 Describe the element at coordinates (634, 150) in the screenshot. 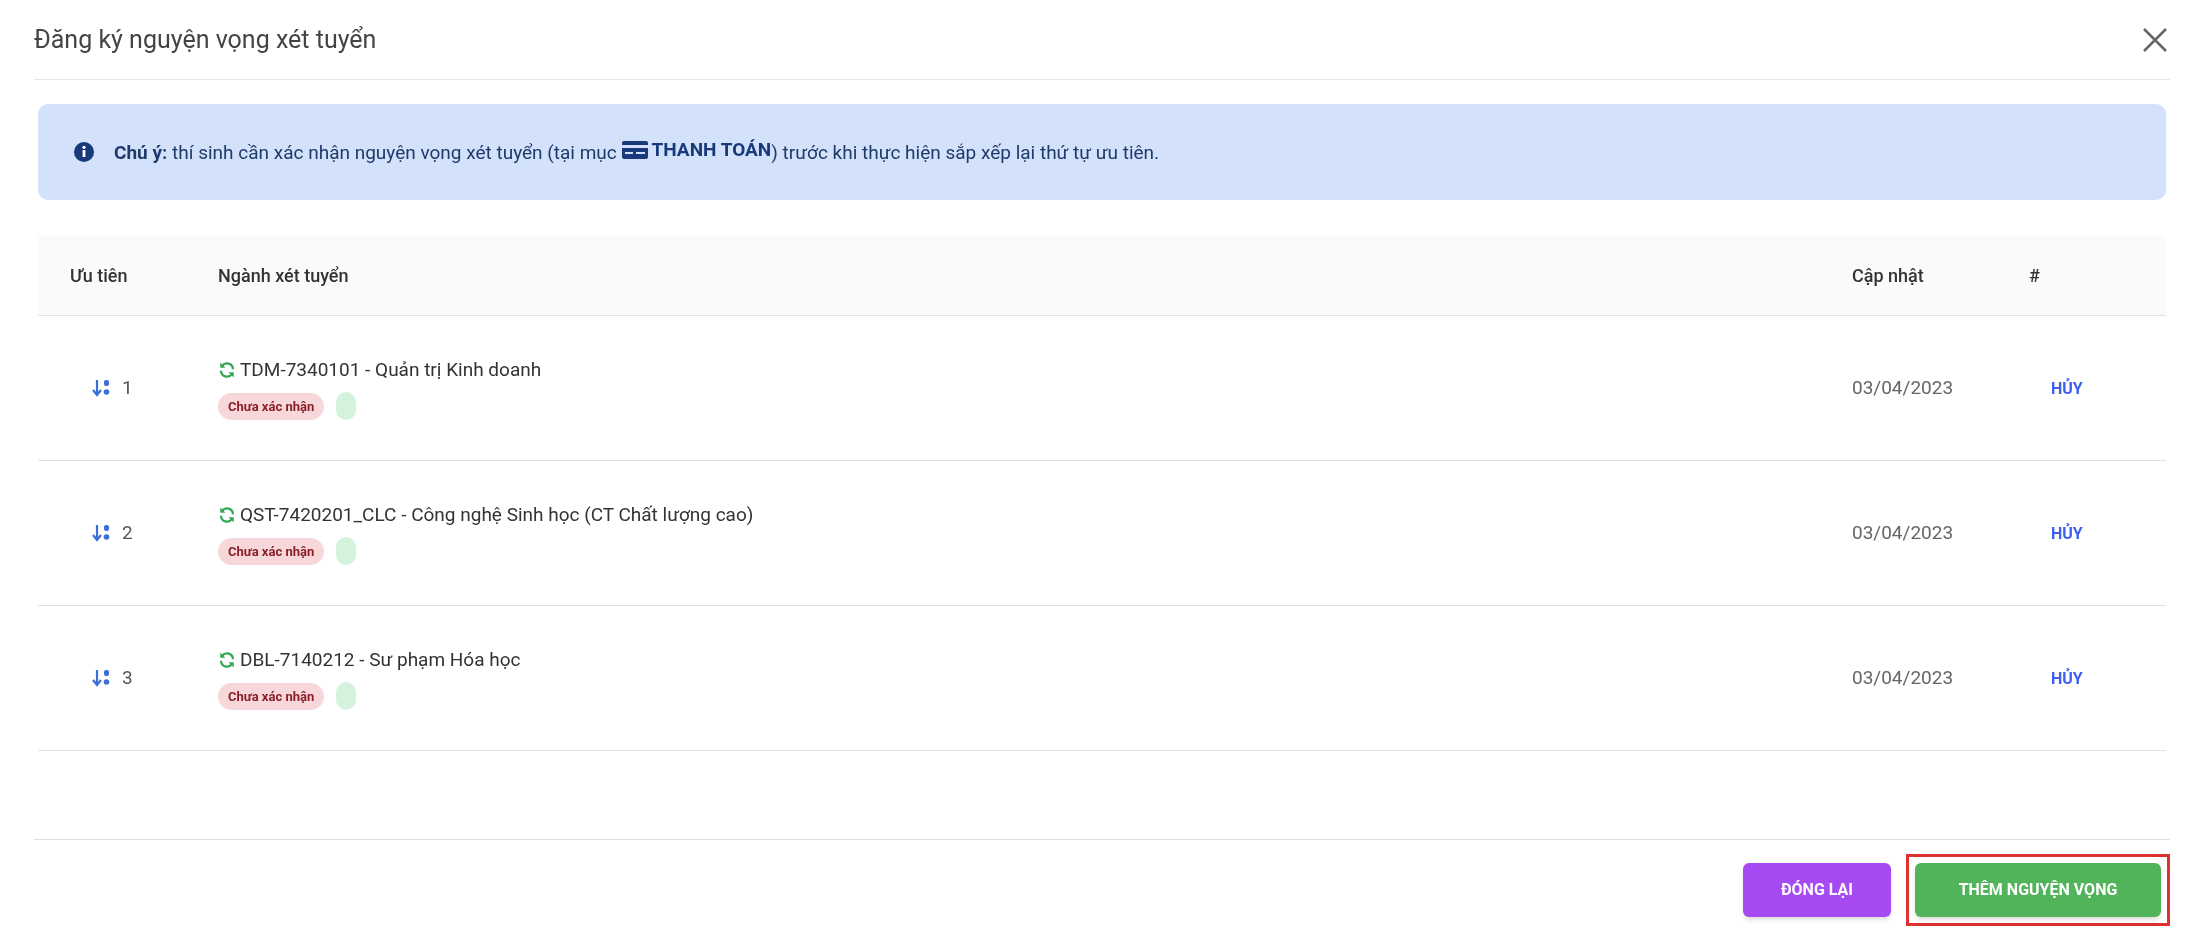

I see `card-icon` at that location.